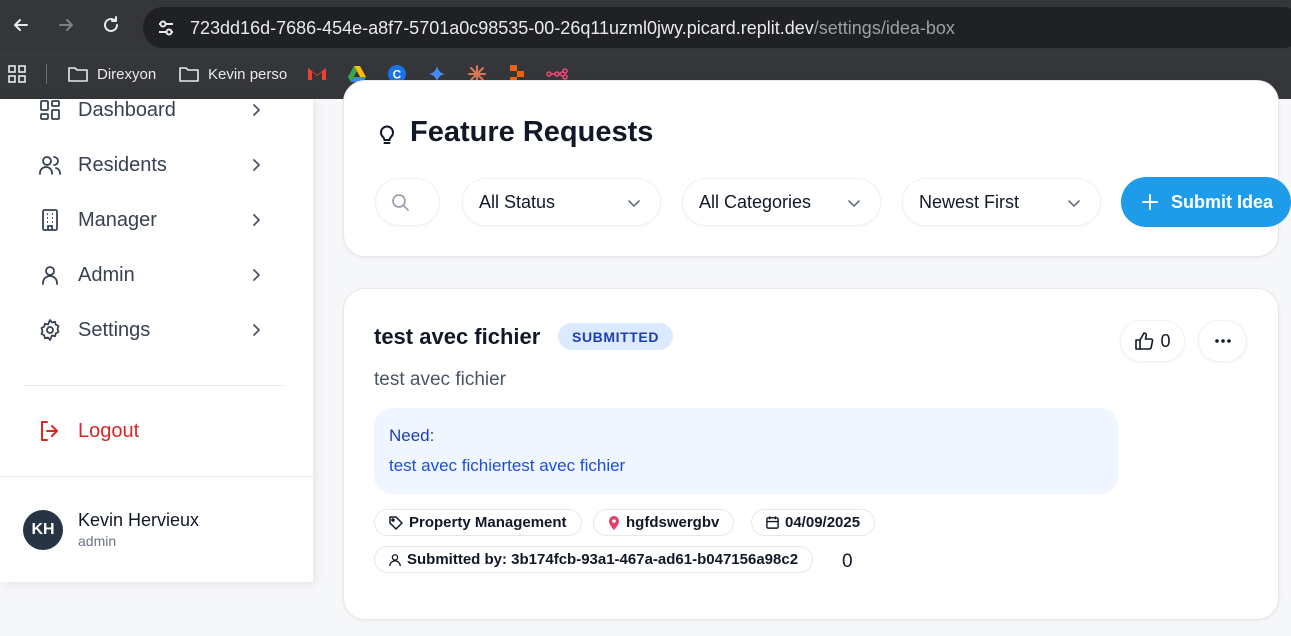 This screenshot has height=636, width=1291. I want to click on sidebar-item-dashboard: Dashboard, so click(151, 110).